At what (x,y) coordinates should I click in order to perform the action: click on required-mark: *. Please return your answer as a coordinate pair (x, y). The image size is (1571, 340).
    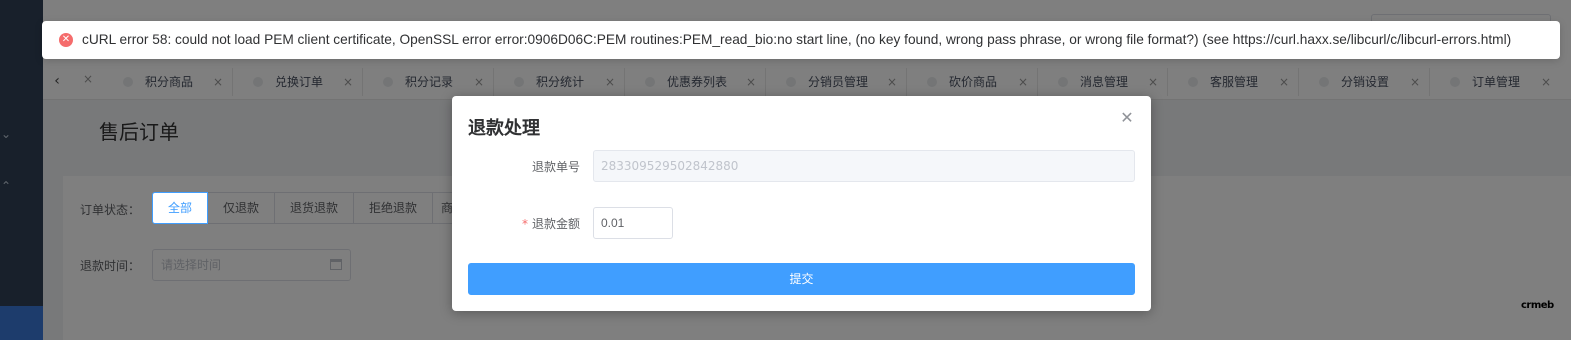
    Looking at the image, I should click on (524, 224).